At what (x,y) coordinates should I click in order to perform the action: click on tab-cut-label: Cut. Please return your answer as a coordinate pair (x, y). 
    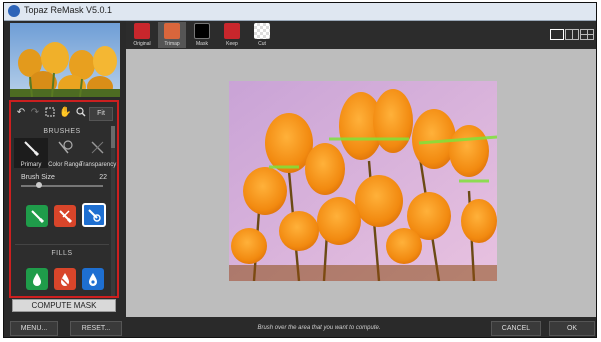
    Looking at the image, I should click on (262, 44).